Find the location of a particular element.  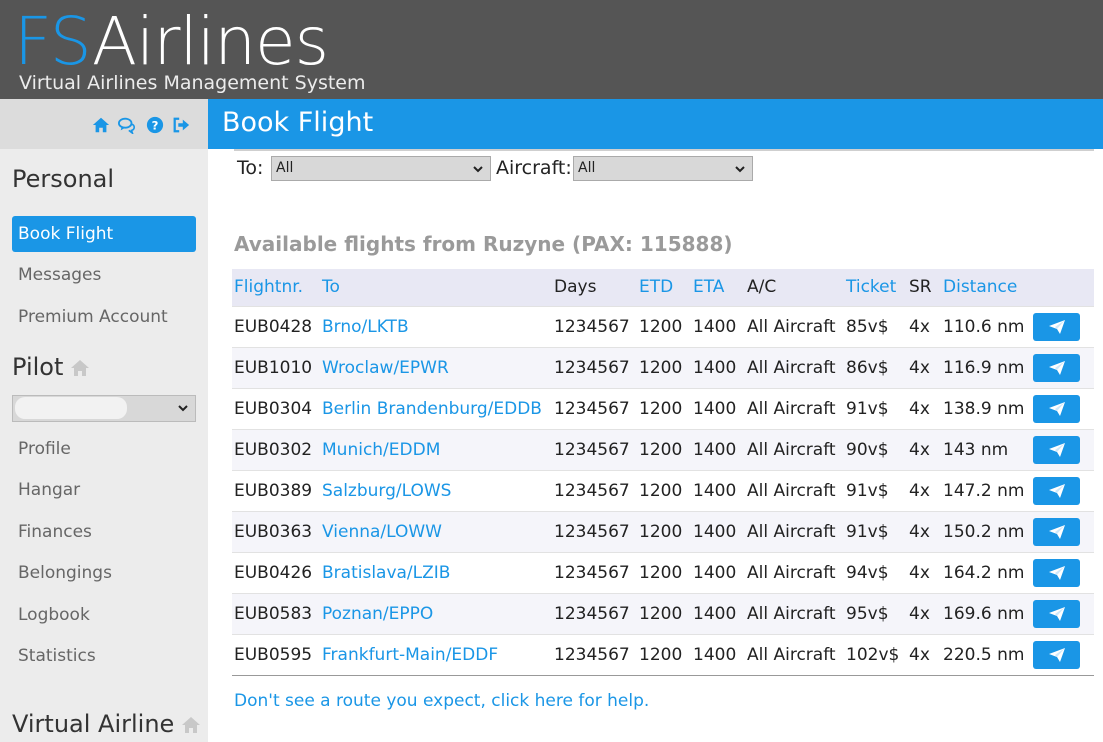

distance: 116.9 nm is located at coordinates (986, 367).